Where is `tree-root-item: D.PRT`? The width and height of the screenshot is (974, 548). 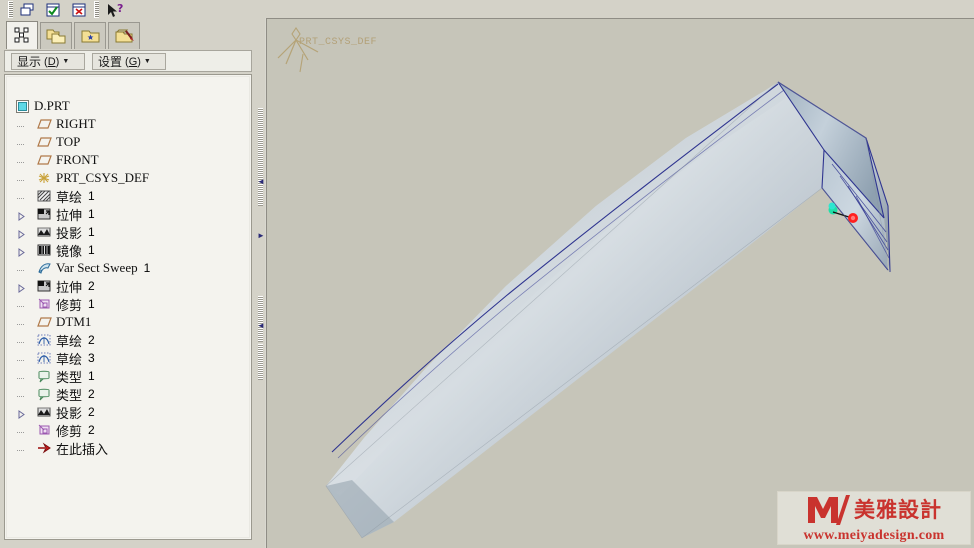 tree-root-item: D.PRT is located at coordinates (42, 106).